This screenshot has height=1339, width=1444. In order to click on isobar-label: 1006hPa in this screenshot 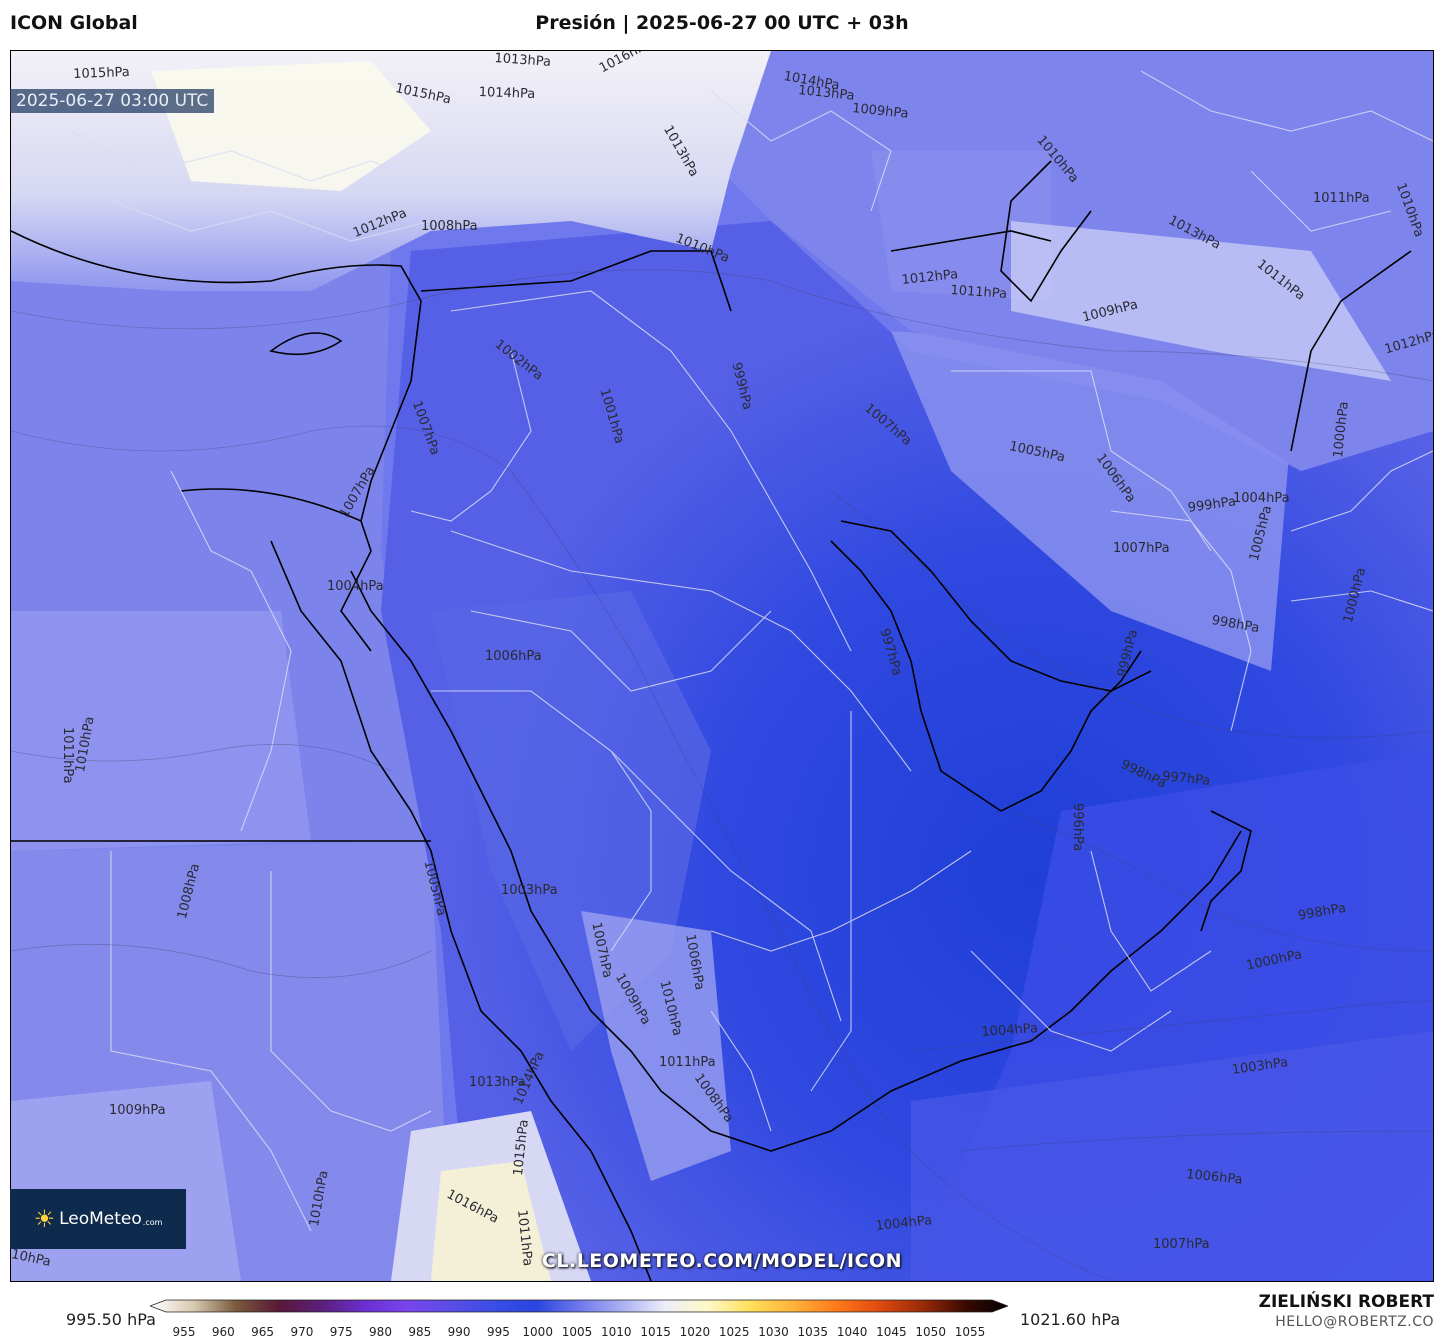, I will do `click(513, 656)`.